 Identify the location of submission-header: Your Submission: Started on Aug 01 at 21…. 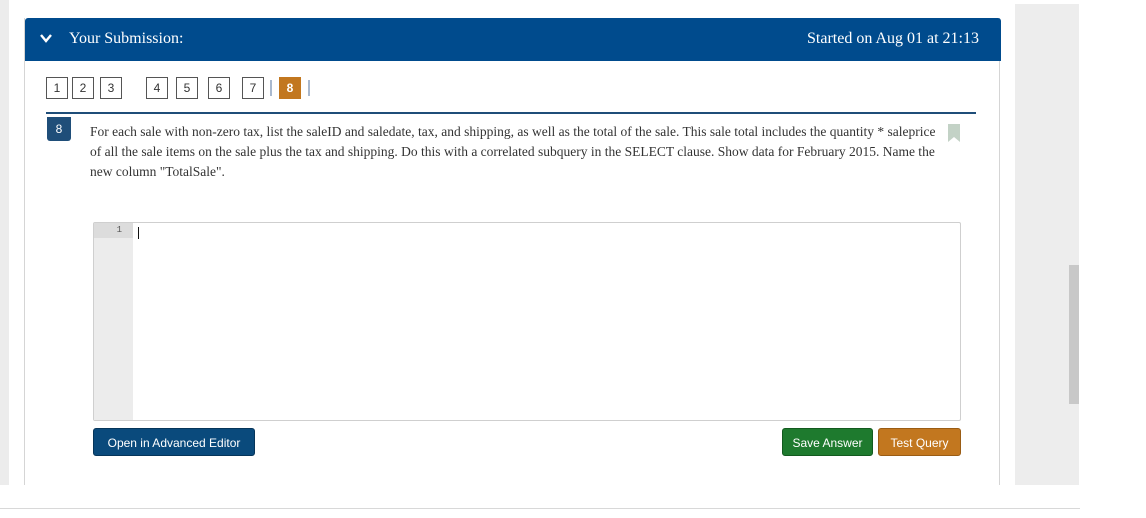
(513, 39).